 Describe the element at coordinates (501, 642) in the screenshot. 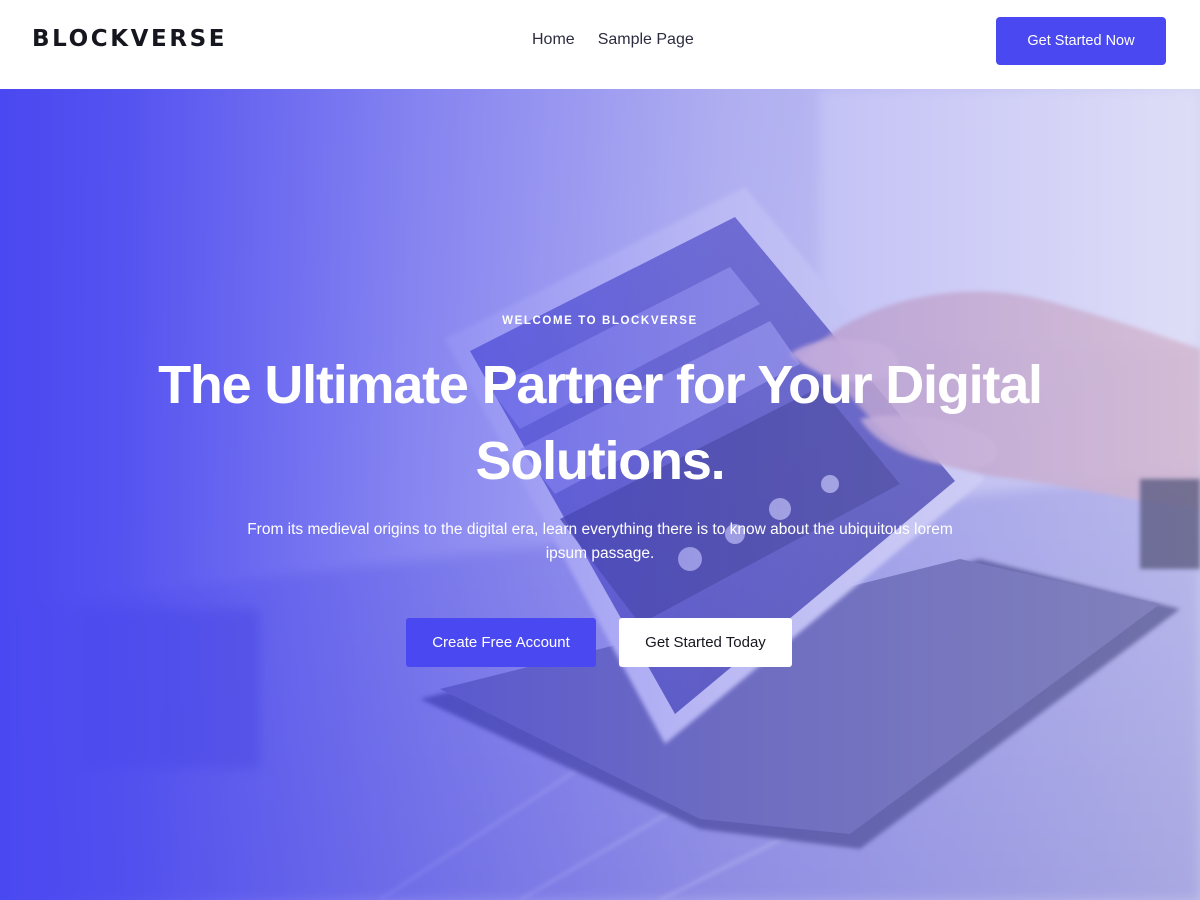

I see `create-free-account-button: Create Free Account` at that location.